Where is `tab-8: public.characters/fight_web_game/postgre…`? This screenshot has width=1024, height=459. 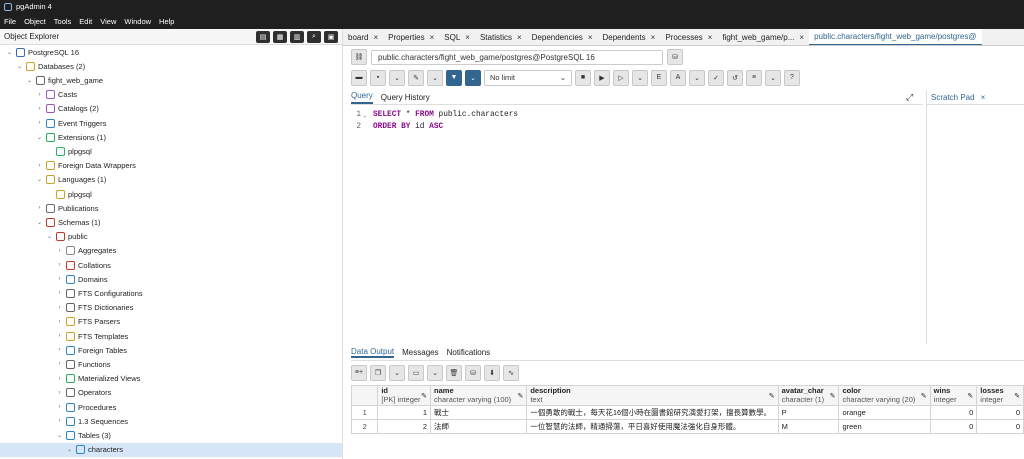 tab-8: public.characters/fight_web_game/postgre… is located at coordinates (895, 37).